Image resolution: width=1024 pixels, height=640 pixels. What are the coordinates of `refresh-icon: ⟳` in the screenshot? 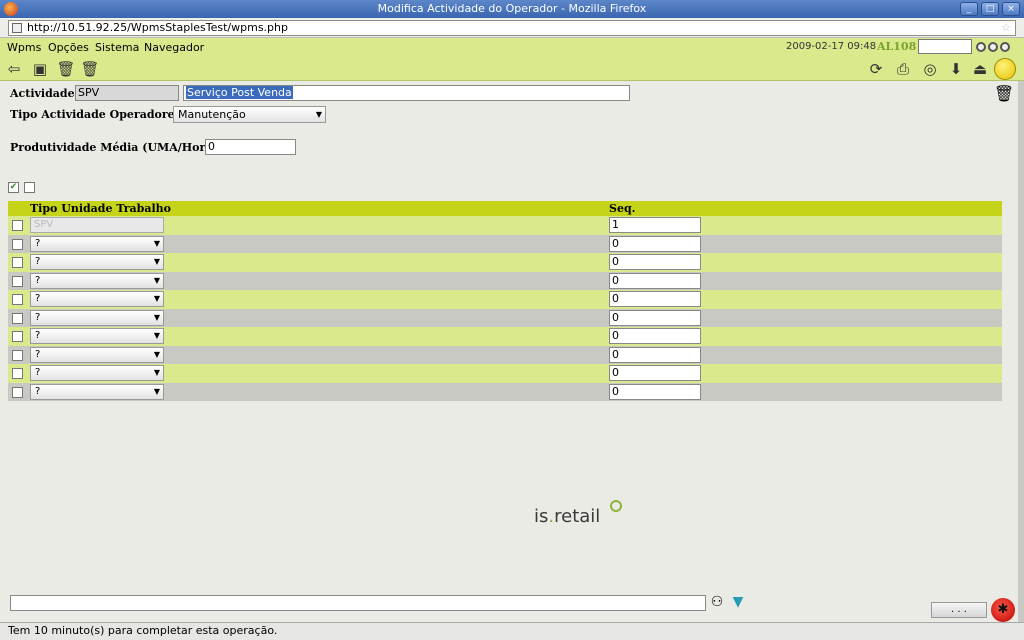 It's located at (876, 69).